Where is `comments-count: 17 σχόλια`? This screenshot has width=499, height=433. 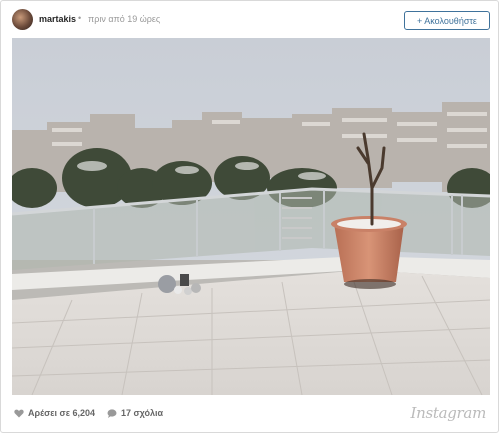 comments-count: 17 σχόλια is located at coordinates (135, 413).